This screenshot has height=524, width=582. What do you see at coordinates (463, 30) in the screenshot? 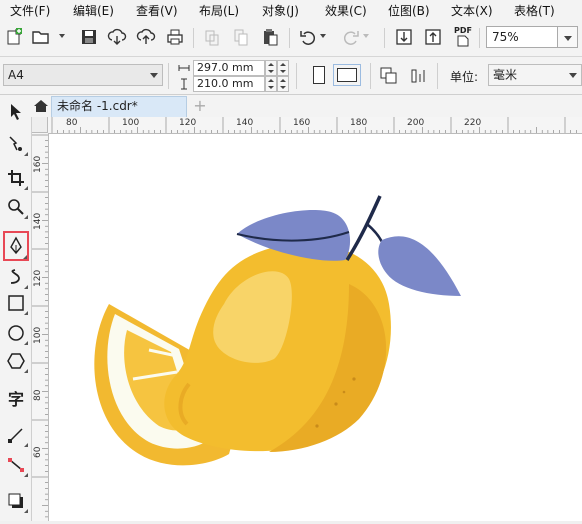
I see `pdf-label: PDF` at bounding box center [463, 30].